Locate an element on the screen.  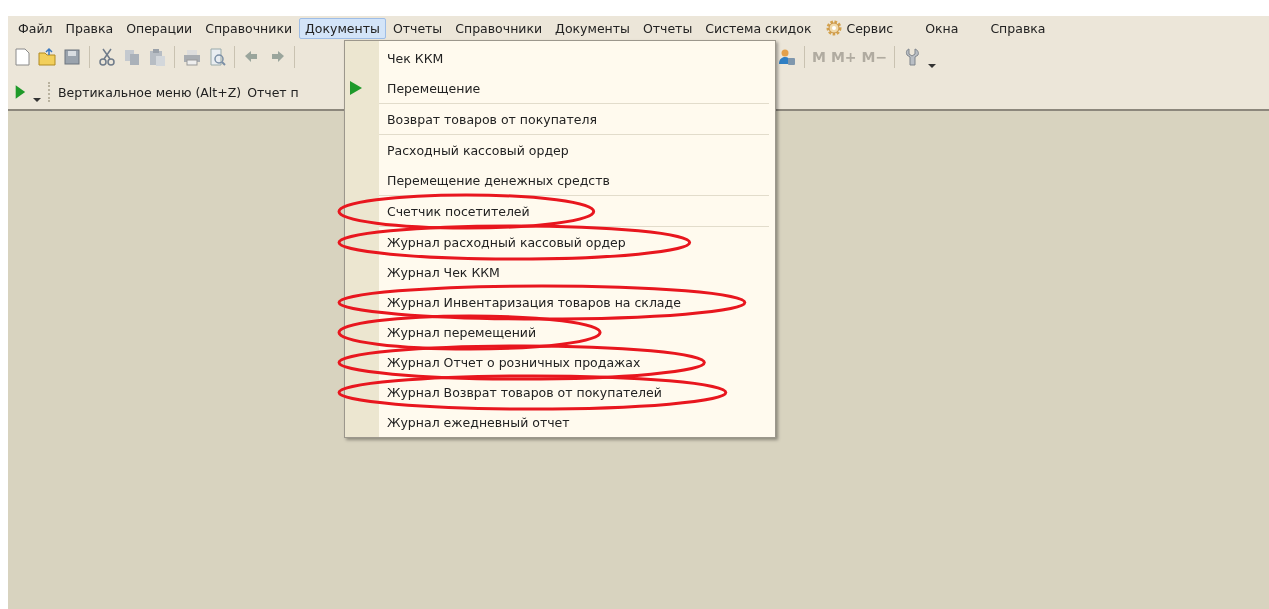
save-icon is located at coordinates (72, 57).